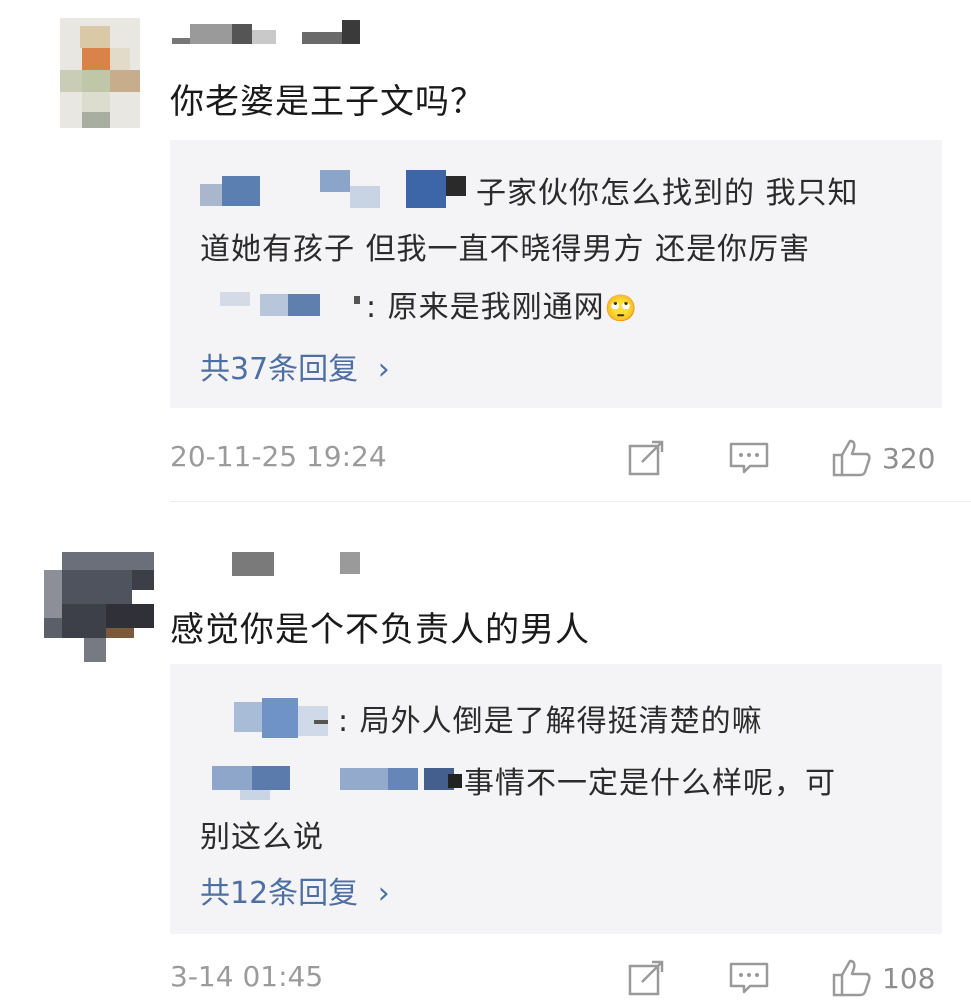  What do you see at coordinates (247, 976) in the screenshot?
I see `timestamp: 3-14 01:45` at bounding box center [247, 976].